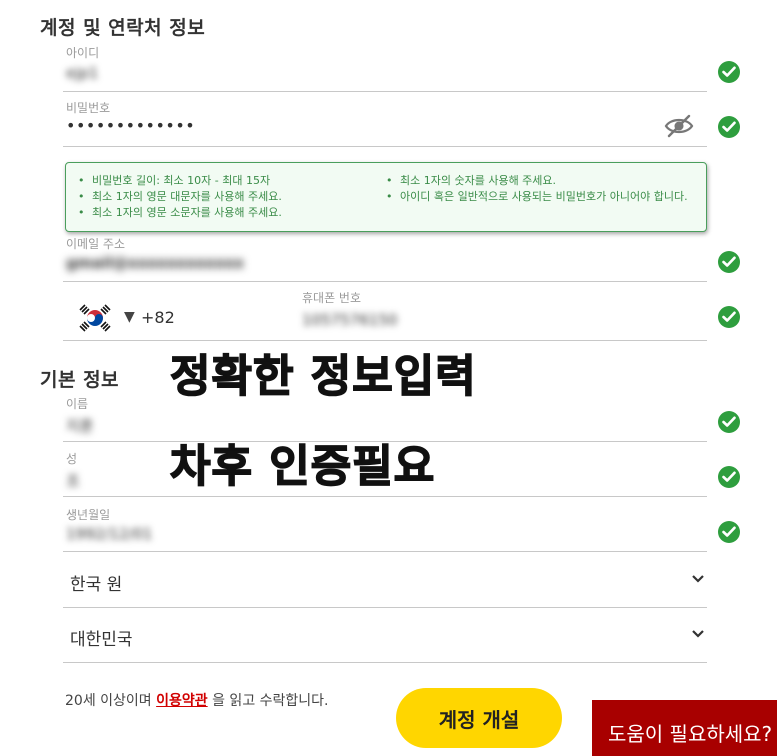 The height and width of the screenshot is (756, 777). I want to click on birthdate-value: 1992/12/01, so click(109, 534).